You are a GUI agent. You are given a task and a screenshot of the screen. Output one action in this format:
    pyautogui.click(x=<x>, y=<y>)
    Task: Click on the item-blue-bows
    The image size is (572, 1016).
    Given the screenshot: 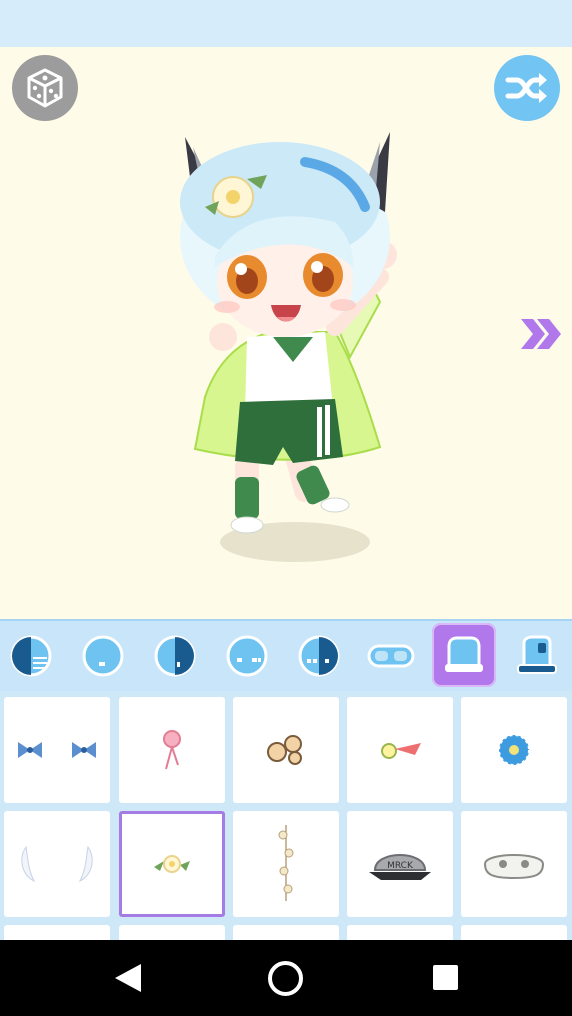 What is the action you would take?
    pyautogui.click(x=57, y=750)
    